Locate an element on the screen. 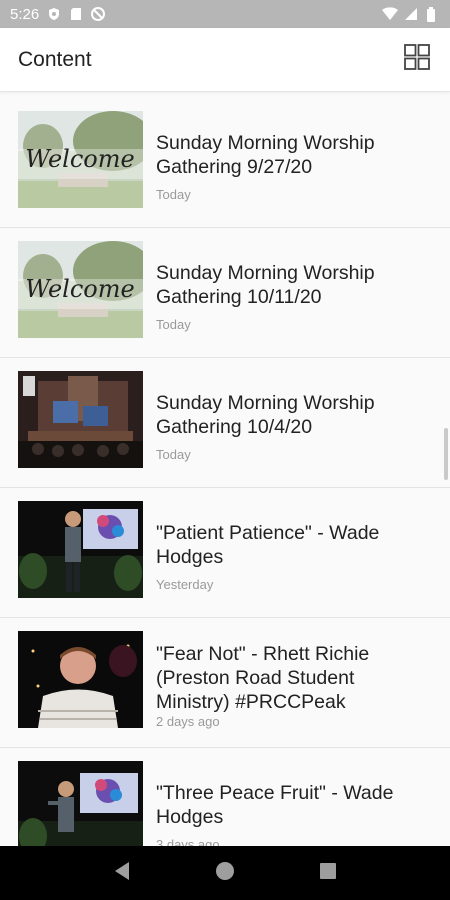  status-bar: 5:26 is located at coordinates (225, 14).